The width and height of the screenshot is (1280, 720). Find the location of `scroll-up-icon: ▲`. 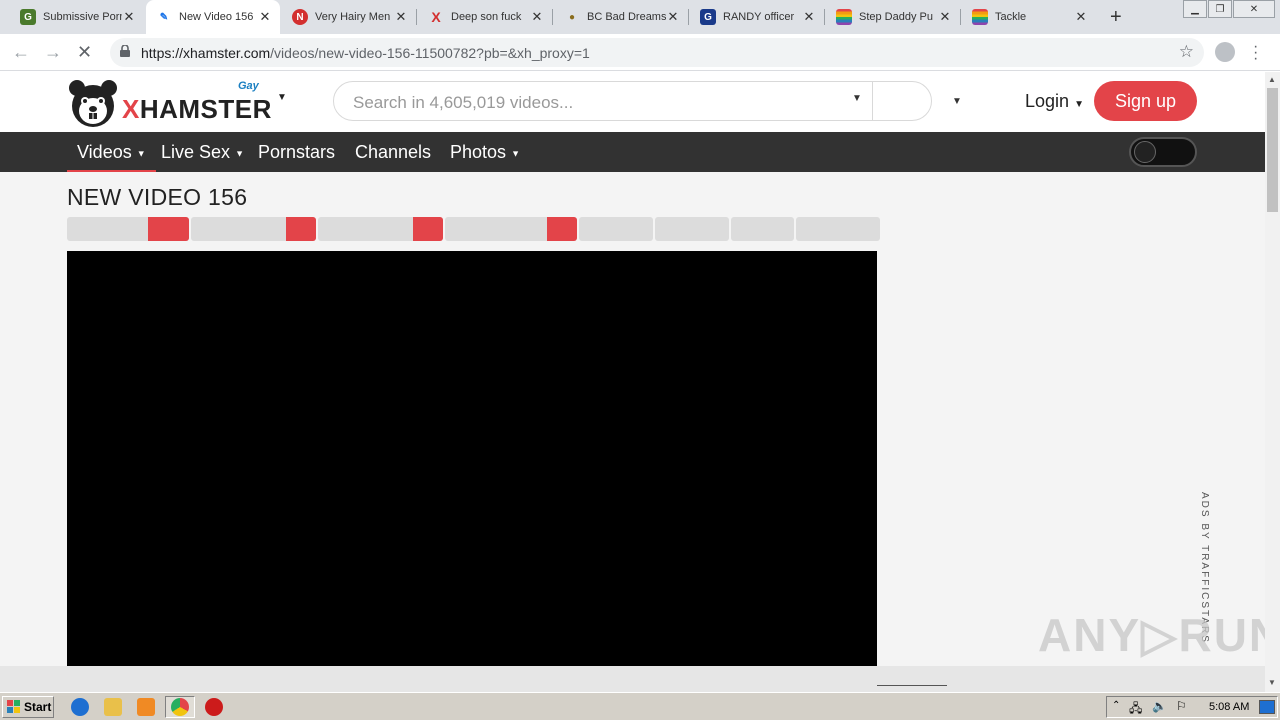

scroll-up-icon: ▲ is located at coordinates (1272, 79).